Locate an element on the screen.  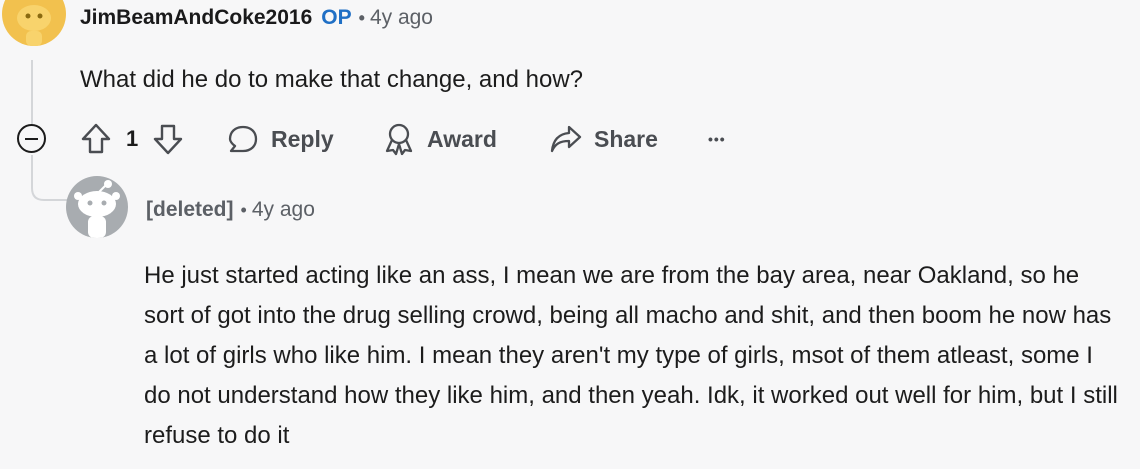
upvote-button is located at coordinates (97, 139).